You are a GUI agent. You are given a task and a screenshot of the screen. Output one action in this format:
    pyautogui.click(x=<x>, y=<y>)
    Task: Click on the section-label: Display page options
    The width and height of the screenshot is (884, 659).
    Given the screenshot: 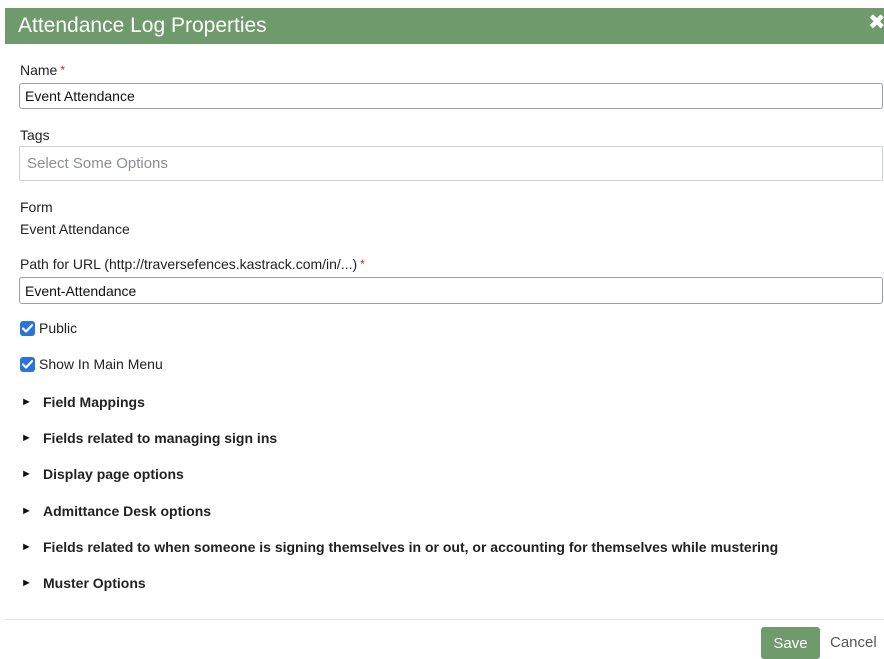 What is the action you would take?
    pyautogui.click(x=113, y=474)
    